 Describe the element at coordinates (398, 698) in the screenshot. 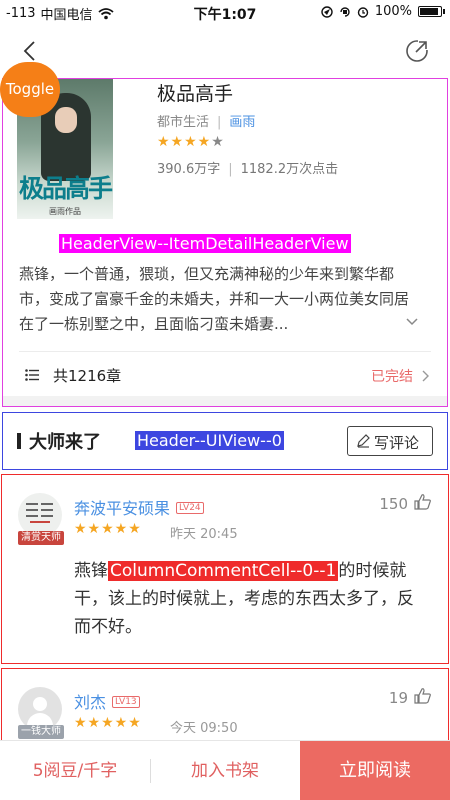

I see `like-count: 19` at that location.